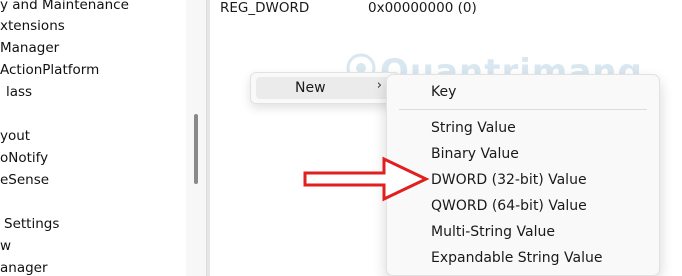  I want to click on tree-item: w, so click(5, 246).